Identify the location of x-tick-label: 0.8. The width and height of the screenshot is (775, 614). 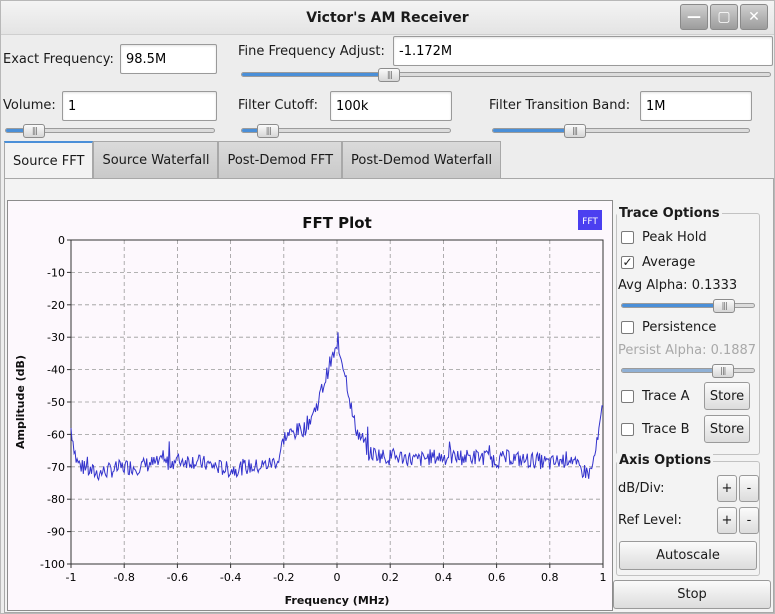
(550, 577).